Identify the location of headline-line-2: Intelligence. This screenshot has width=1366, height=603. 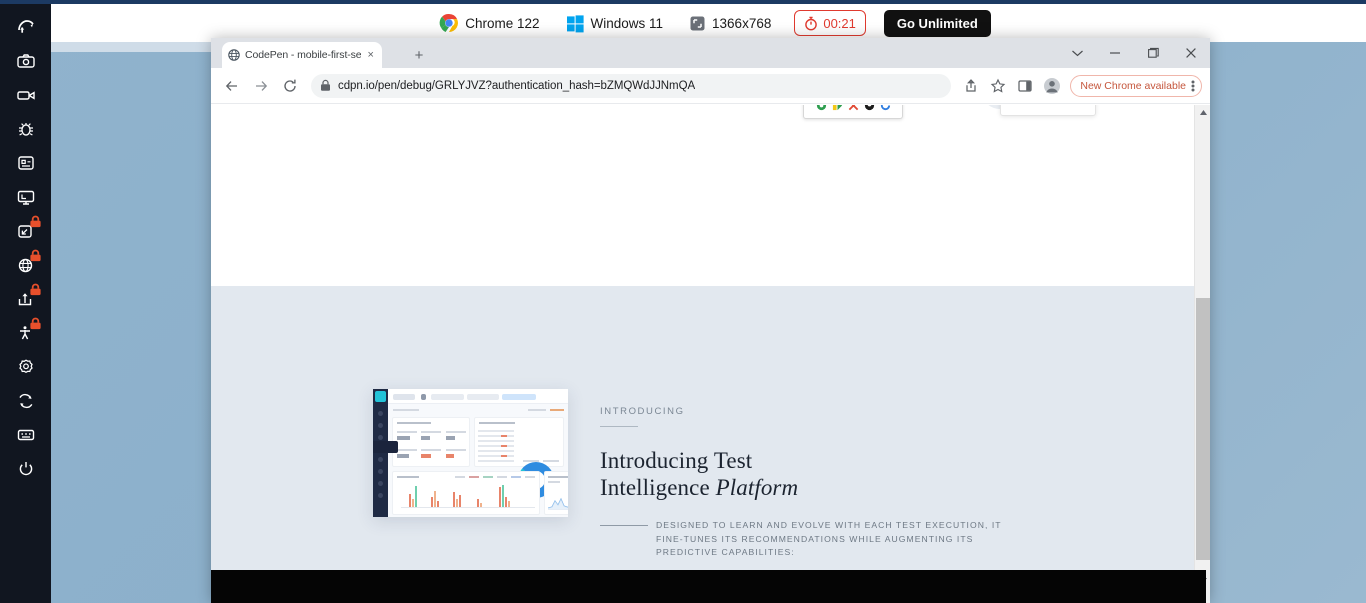
(658, 488).